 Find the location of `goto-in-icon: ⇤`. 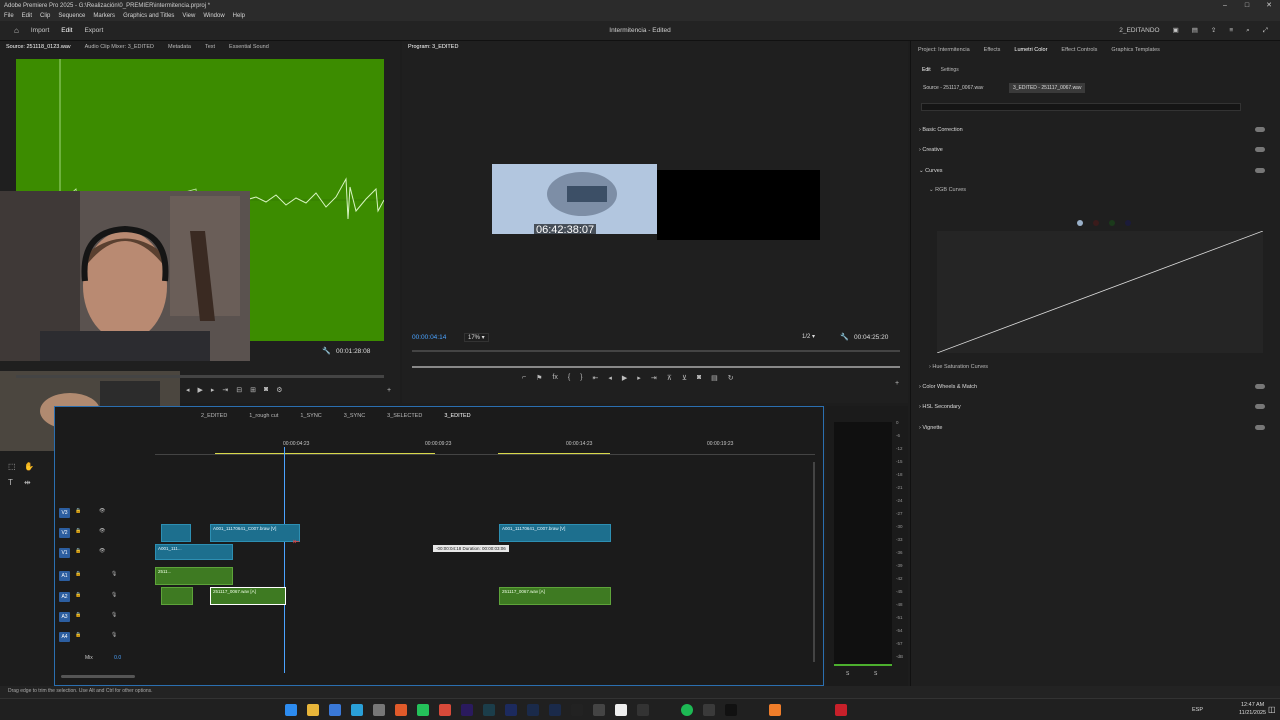

goto-in-icon: ⇤ is located at coordinates (596, 378).